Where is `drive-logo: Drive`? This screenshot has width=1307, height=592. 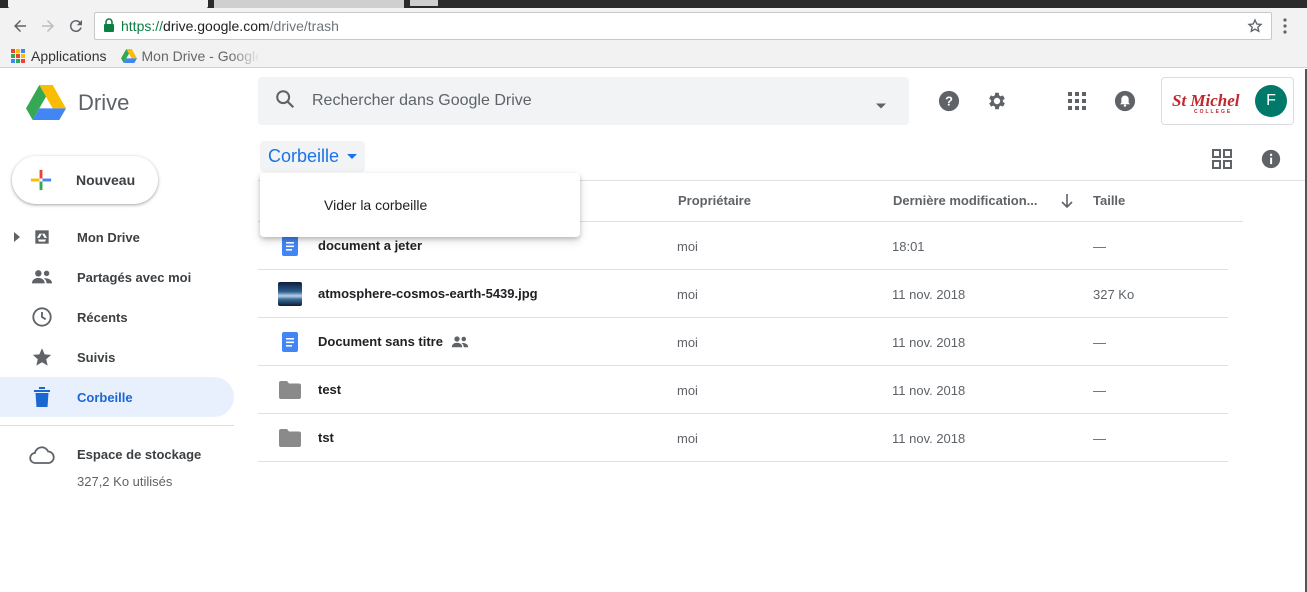
drive-logo: Drive is located at coordinates (77, 102).